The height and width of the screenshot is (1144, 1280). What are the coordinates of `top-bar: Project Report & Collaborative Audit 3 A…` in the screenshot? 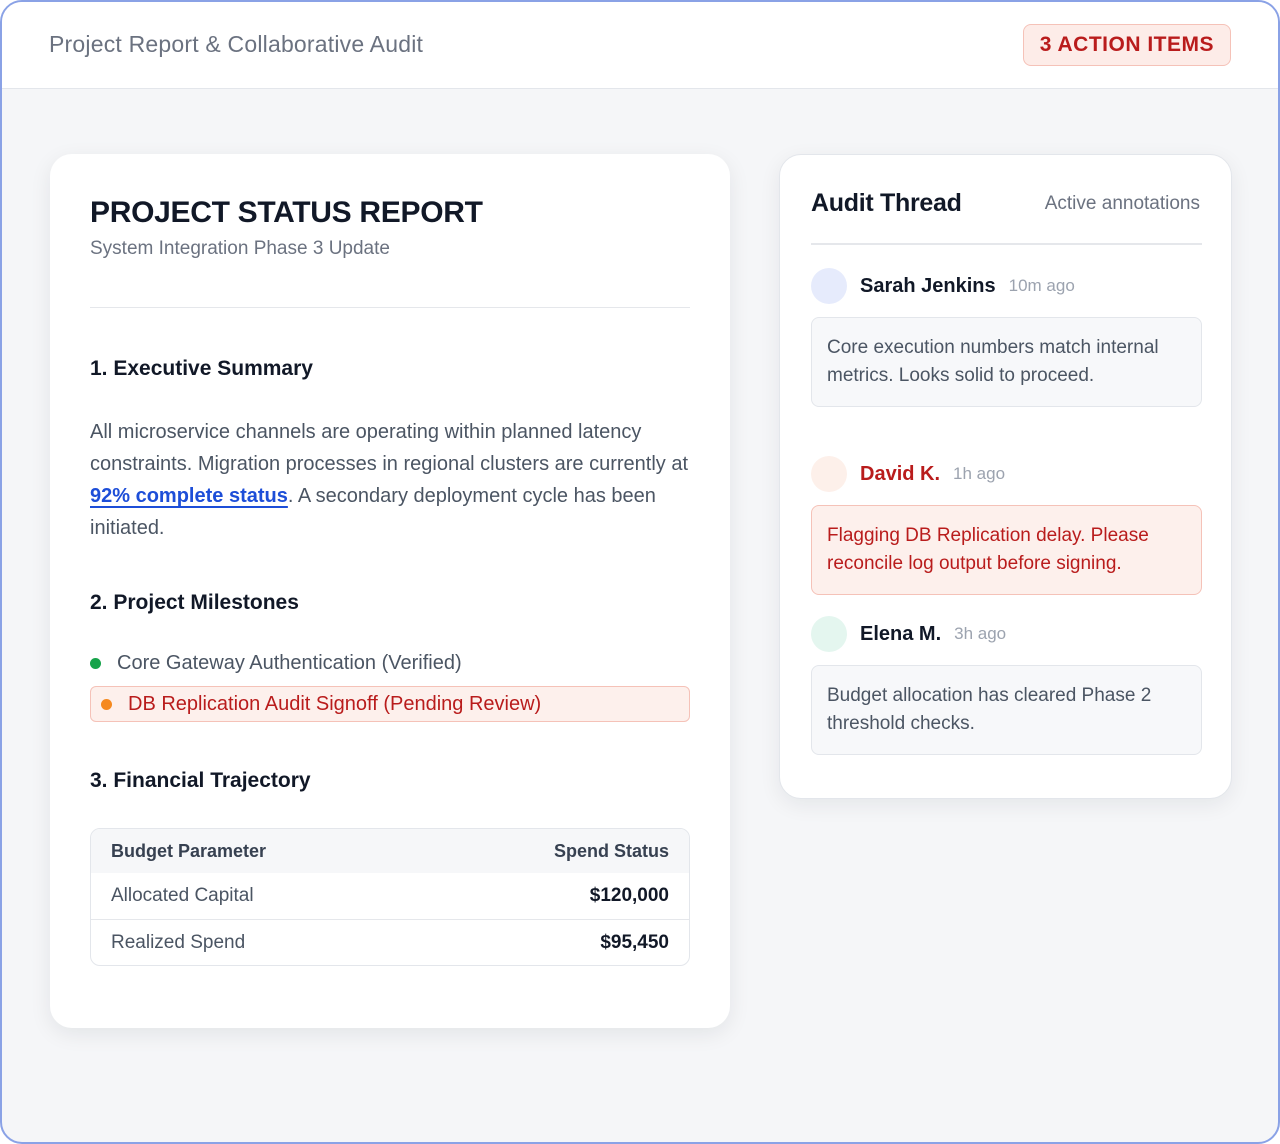 It's located at (640, 45).